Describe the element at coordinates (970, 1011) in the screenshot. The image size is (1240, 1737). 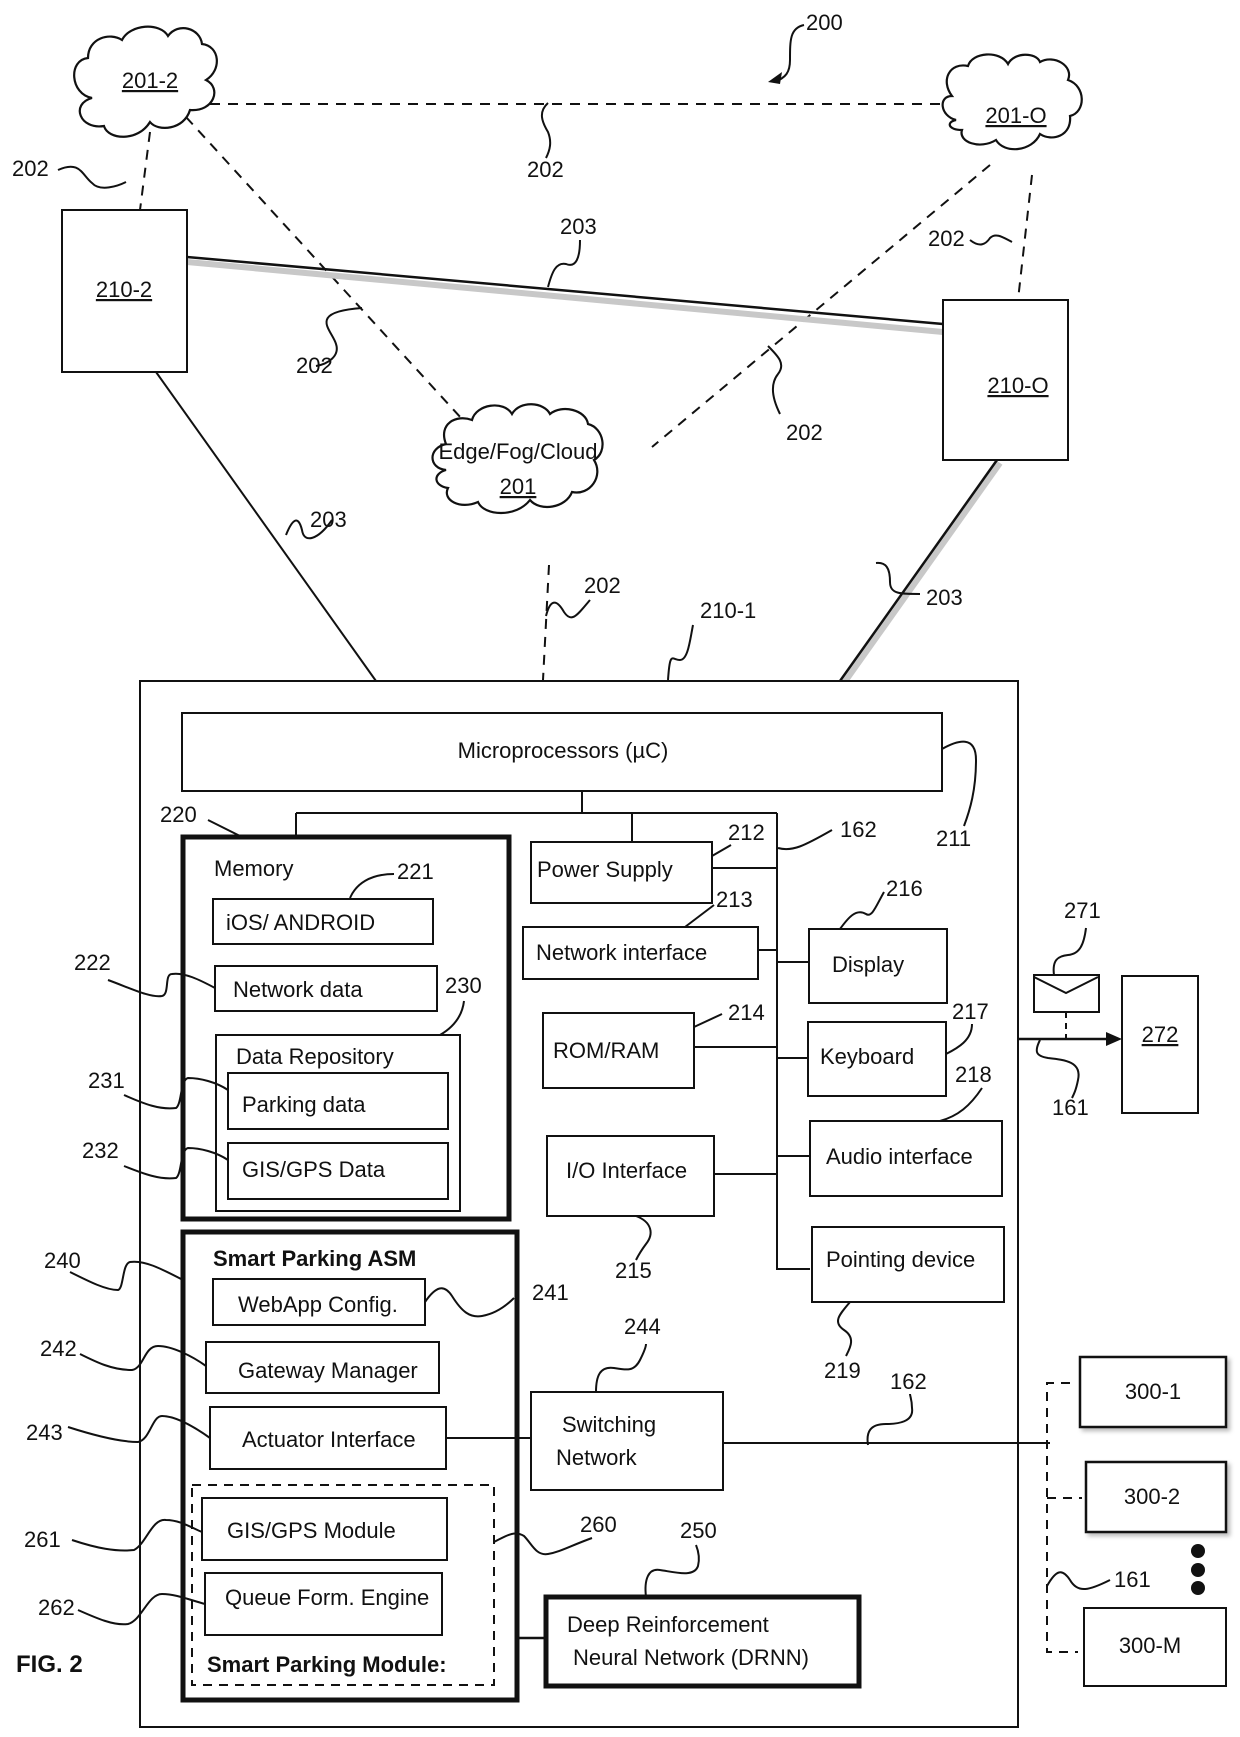
I see `ref-217: 217` at that location.